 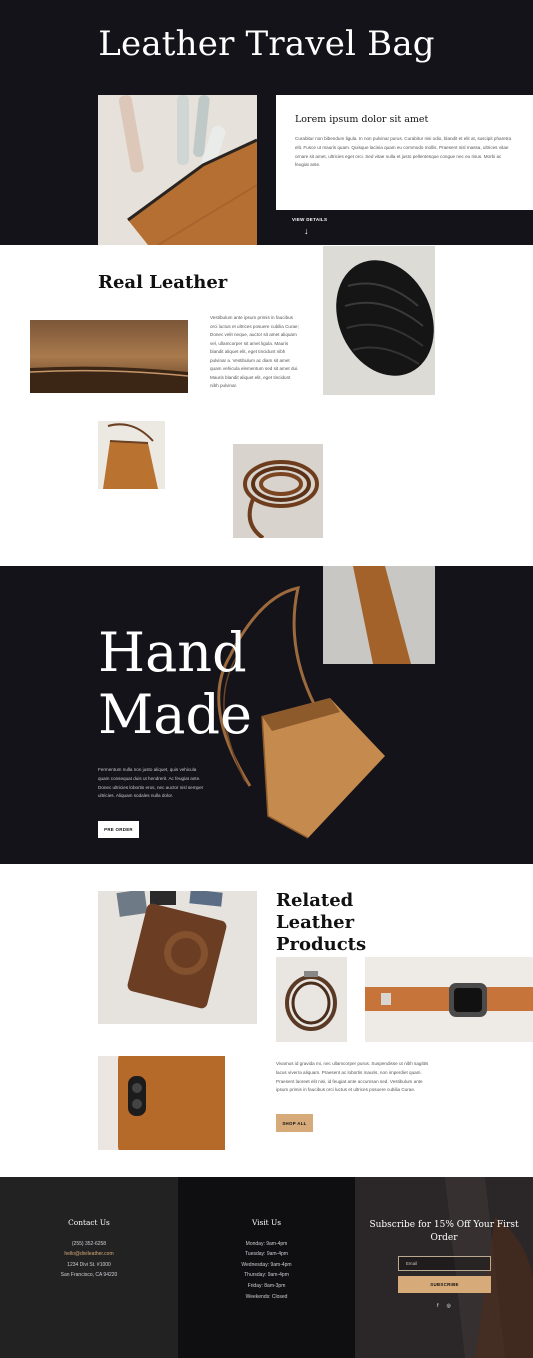 I want to click on hours-monday: Monday: 9am-4pm, so click(x=266, y=1243).